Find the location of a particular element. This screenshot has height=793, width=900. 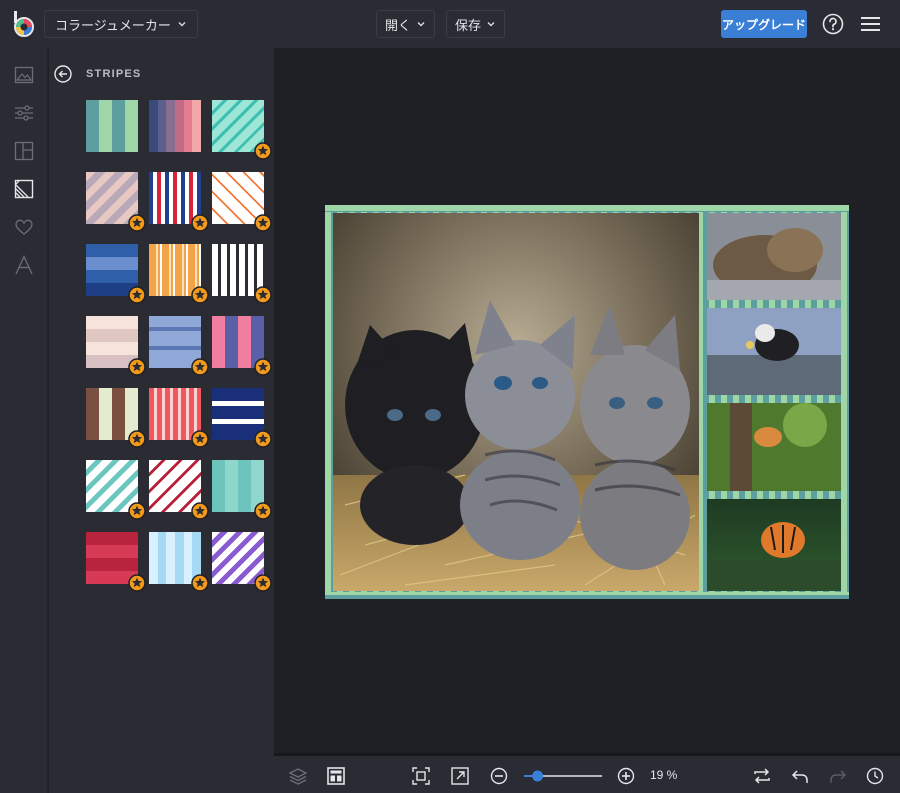

bottom-toolbar: 19 % is located at coordinates (587, 773).